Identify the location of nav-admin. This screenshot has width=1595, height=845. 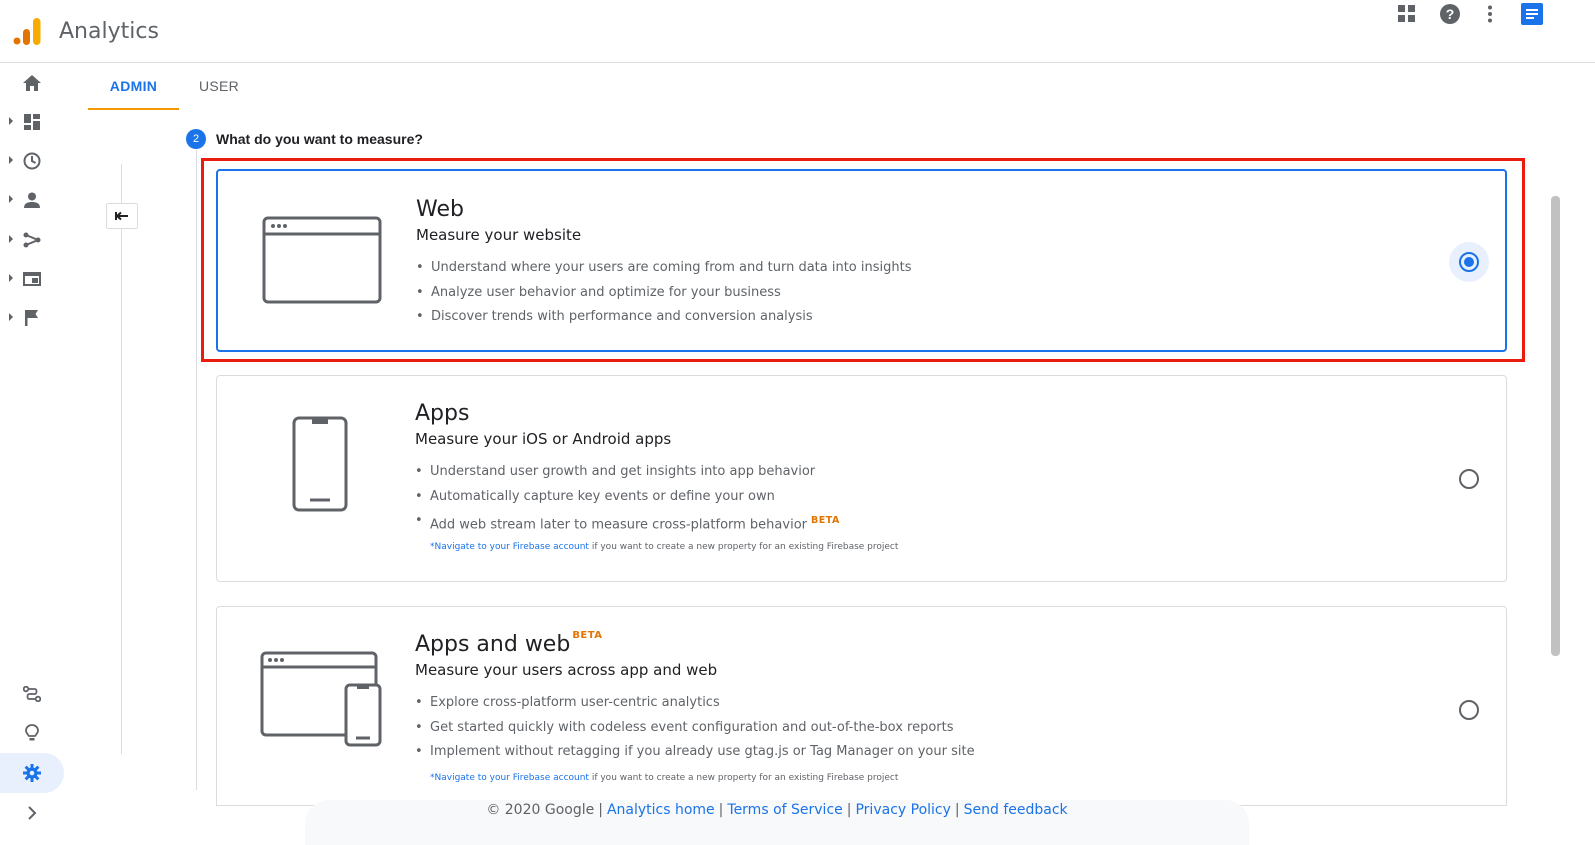
(32, 773).